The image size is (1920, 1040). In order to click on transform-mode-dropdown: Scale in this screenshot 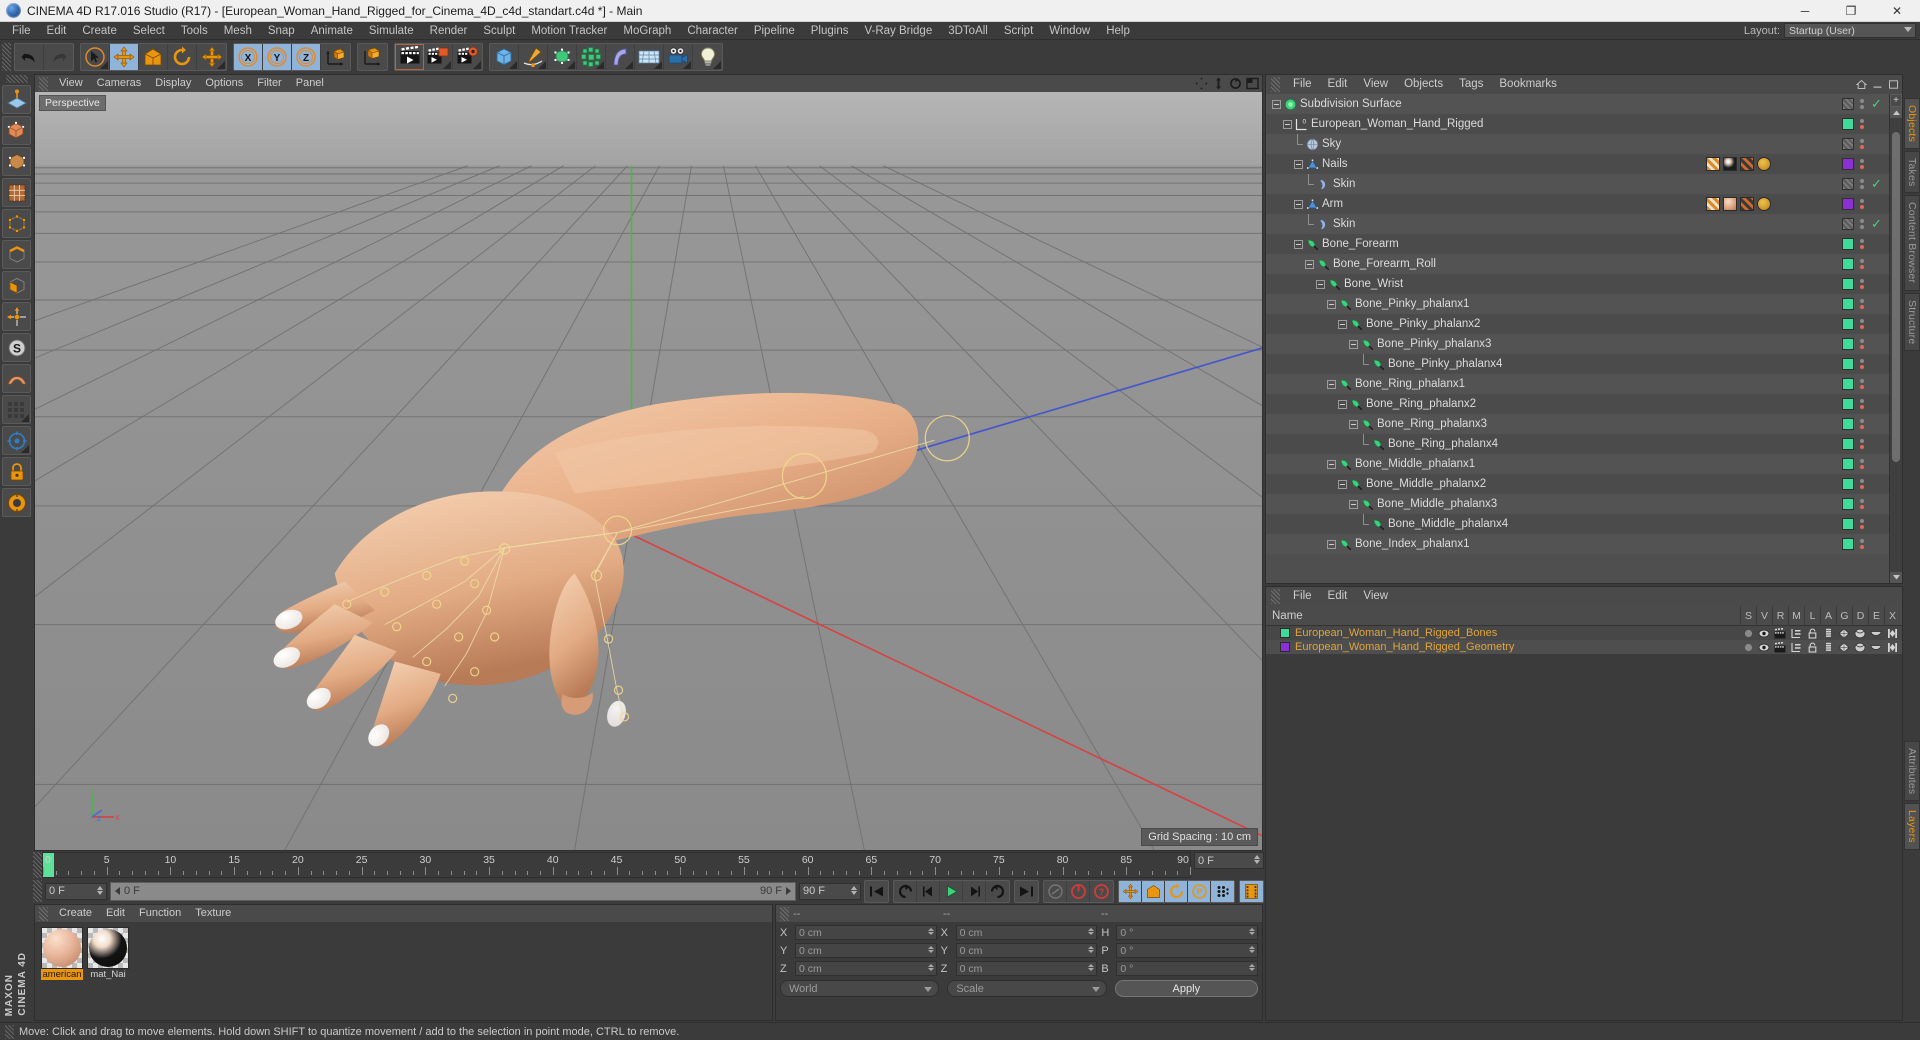, I will do `click(1027, 988)`.